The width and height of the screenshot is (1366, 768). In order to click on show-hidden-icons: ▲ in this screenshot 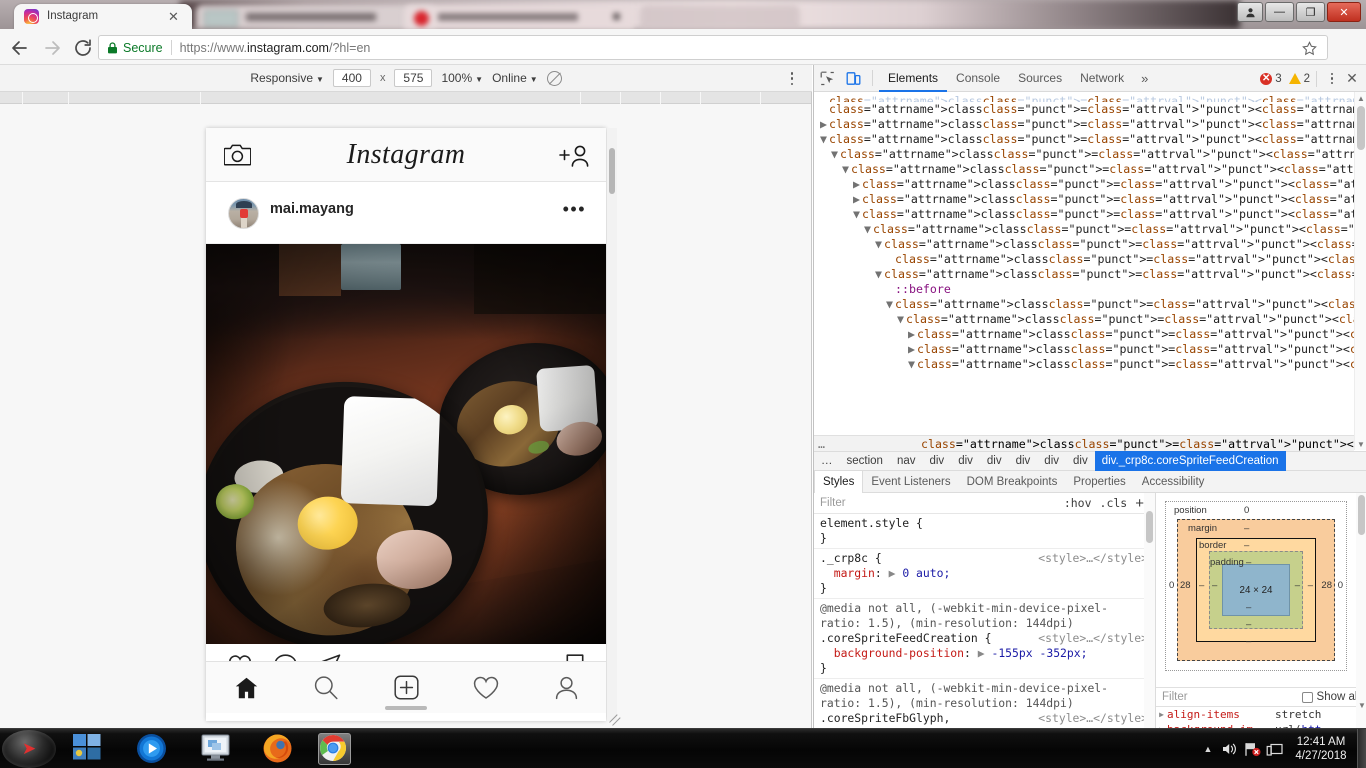, I will do `click(1208, 748)`.